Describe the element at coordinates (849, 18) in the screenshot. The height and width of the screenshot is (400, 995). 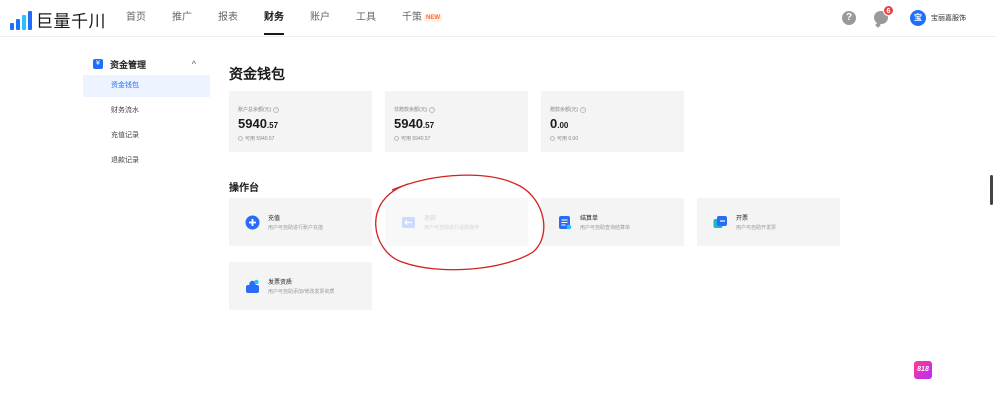
I see `help-icon: ?` at that location.